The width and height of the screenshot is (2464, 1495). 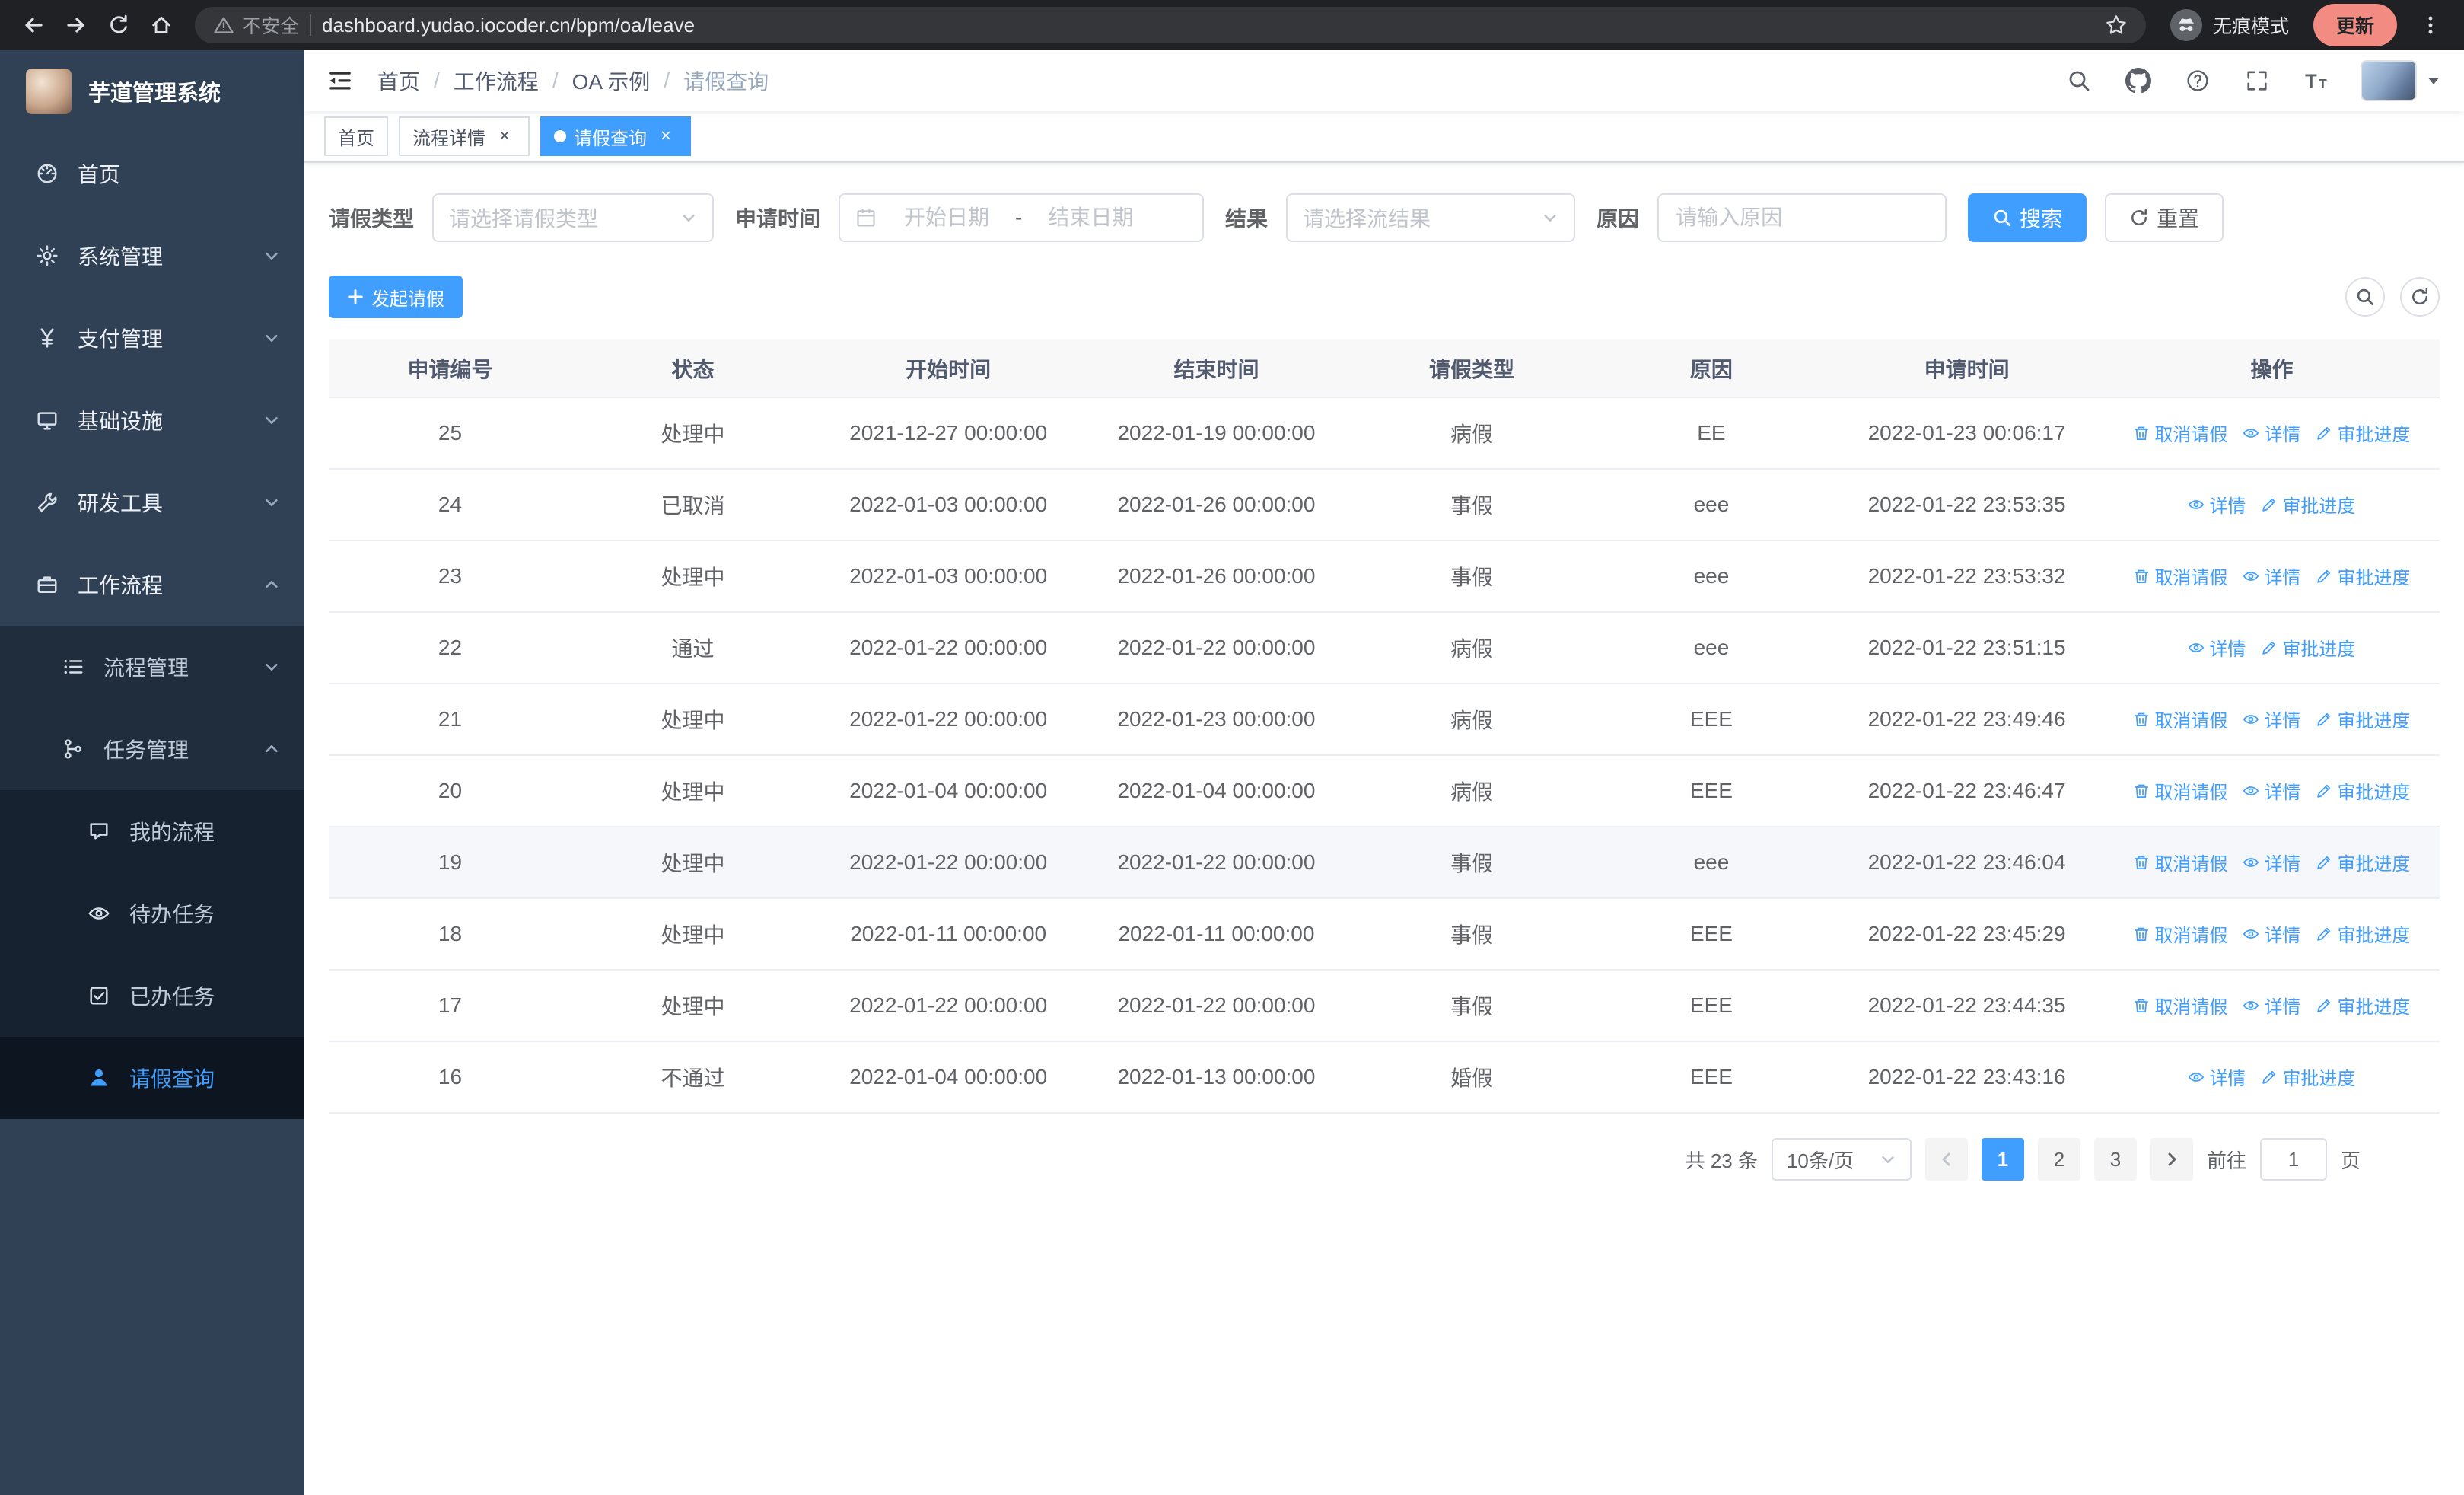 What do you see at coordinates (2282, 937) in the screenshot?
I see `action-label: 详情` at bounding box center [2282, 937].